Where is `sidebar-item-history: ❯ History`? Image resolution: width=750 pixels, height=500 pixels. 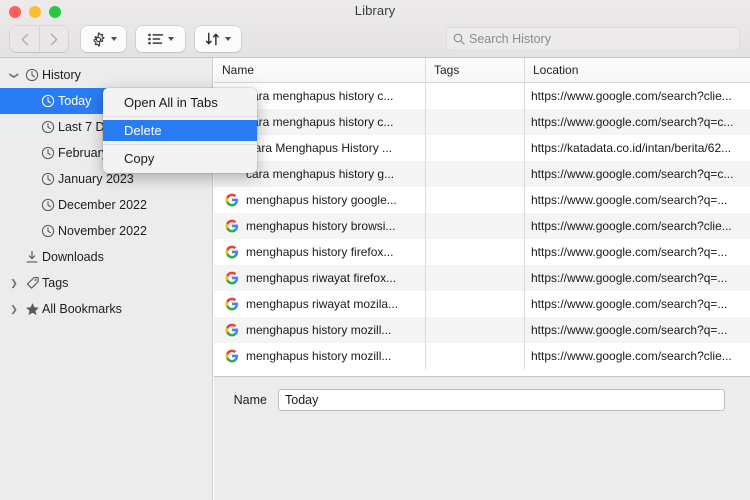 sidebar-item-history: ❯ History is located at coordinates (106, 75).